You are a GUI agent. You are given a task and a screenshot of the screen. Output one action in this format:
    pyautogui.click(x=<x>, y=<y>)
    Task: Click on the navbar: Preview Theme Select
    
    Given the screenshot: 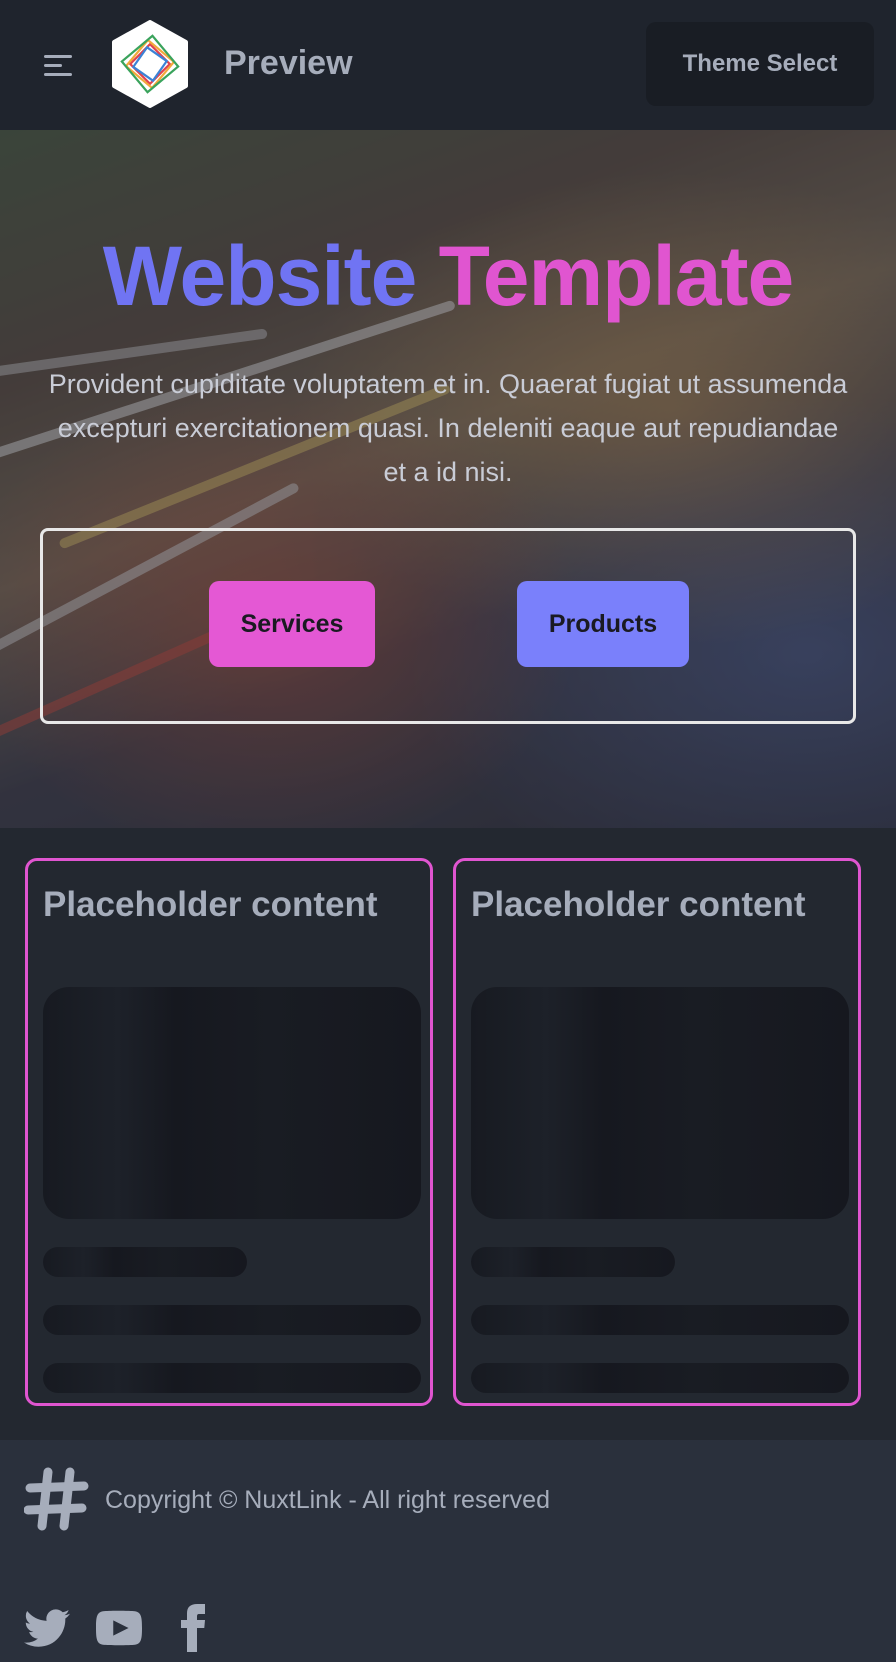 What is the action you would take?
    pyautogui.click(x=448, y=65)
    